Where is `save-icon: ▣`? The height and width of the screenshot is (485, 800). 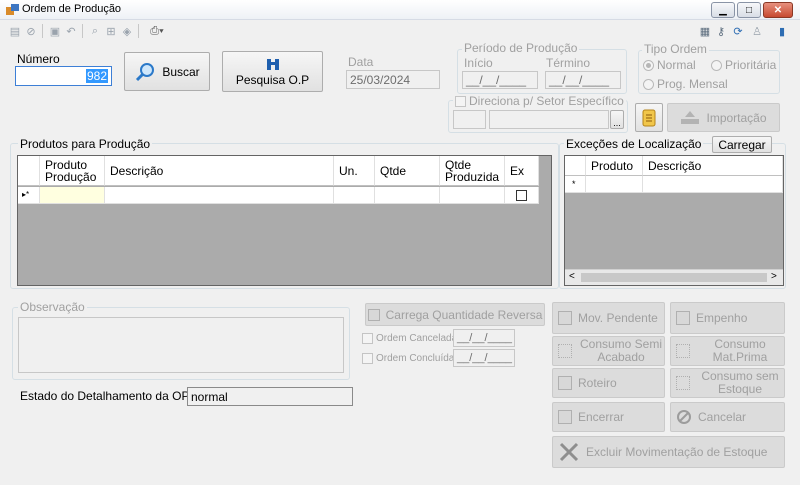 save-icon: ▣ is located at coordinates (55, 31).